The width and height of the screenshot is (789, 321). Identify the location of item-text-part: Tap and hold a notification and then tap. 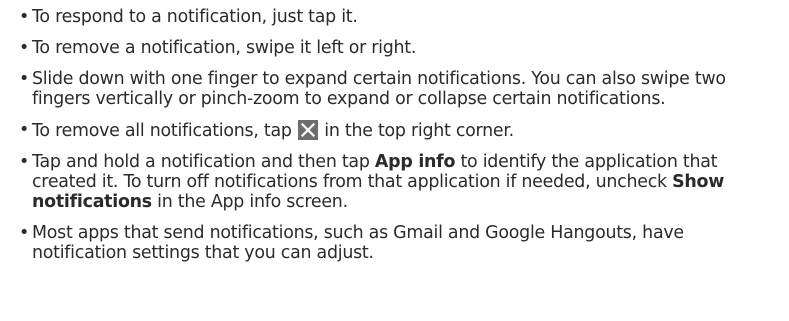
(203, 162).